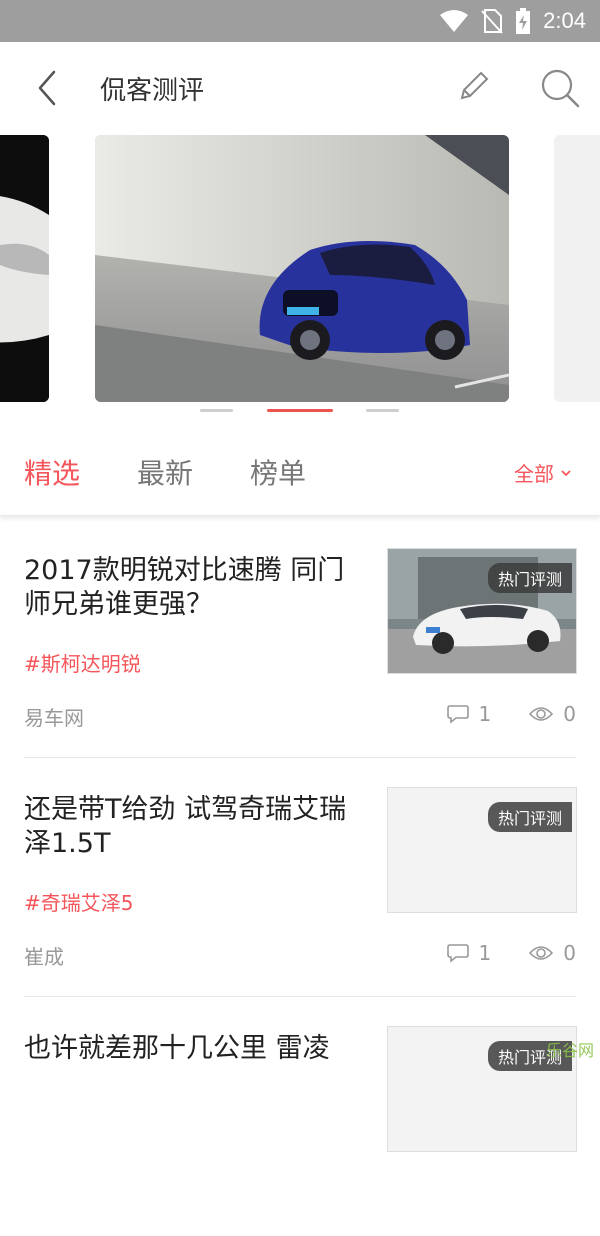 The width and height of the screenshot is (600, 1236). Describe the element at coordinates (534, 472) in the screenshot. I see `filter-label: 全部` at that location.